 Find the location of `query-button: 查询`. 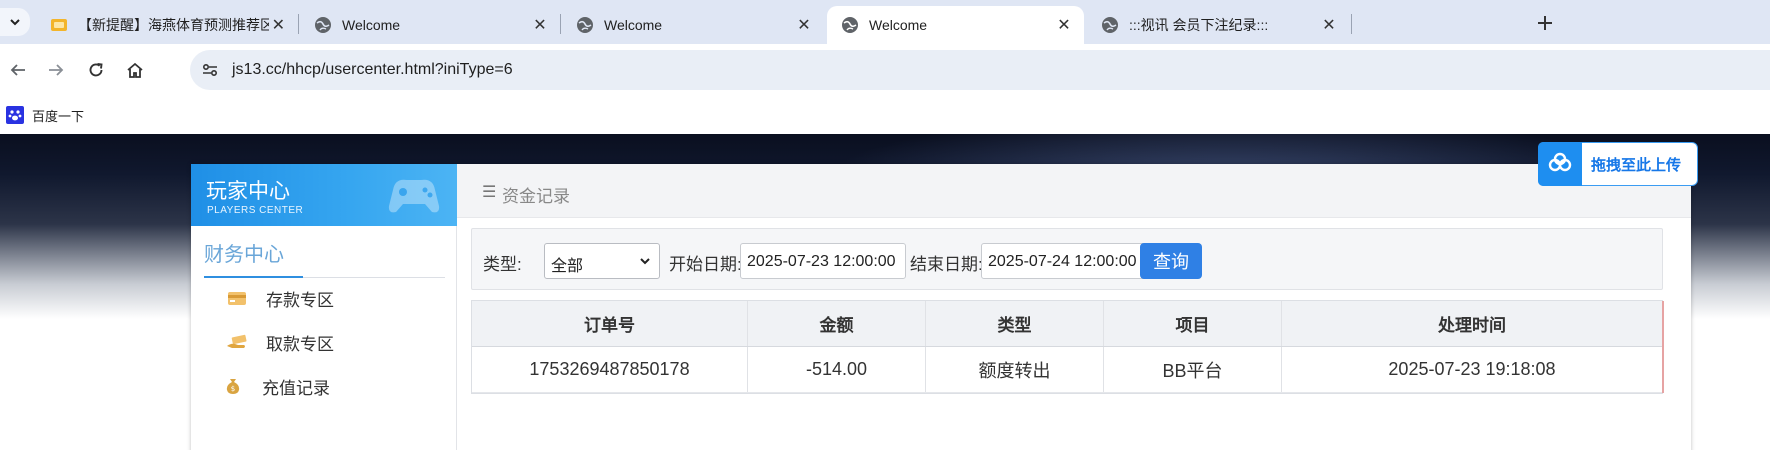

query-button: 查询 is located at coordinates (1171, 261).